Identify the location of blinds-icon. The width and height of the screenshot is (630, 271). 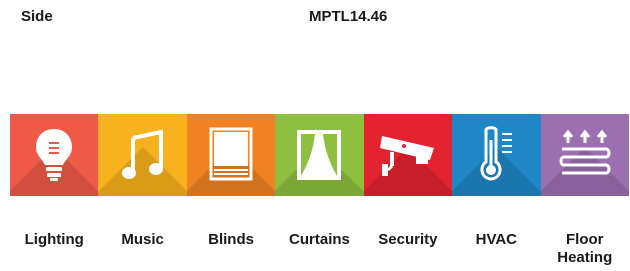
(231, 154).